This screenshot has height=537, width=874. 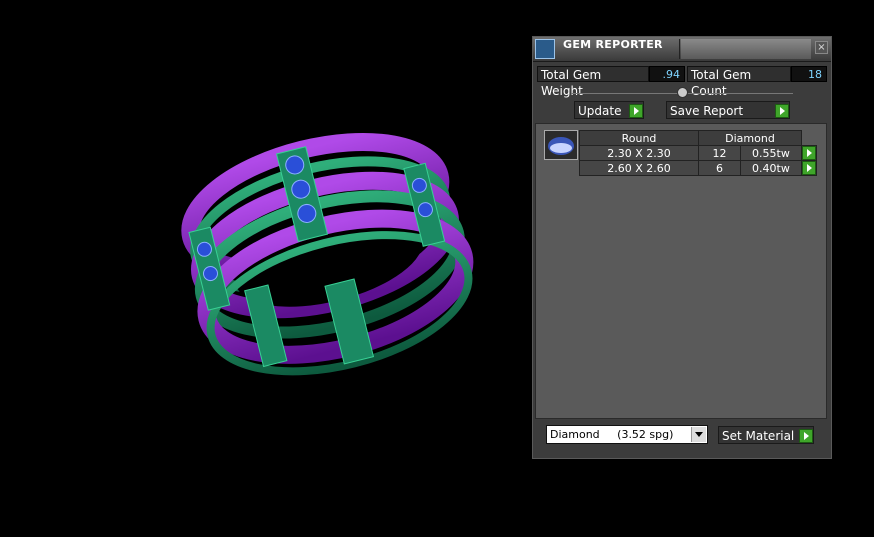 I want to click on gem-size: 2.60 X 2.60, so click(x=639, y=168).